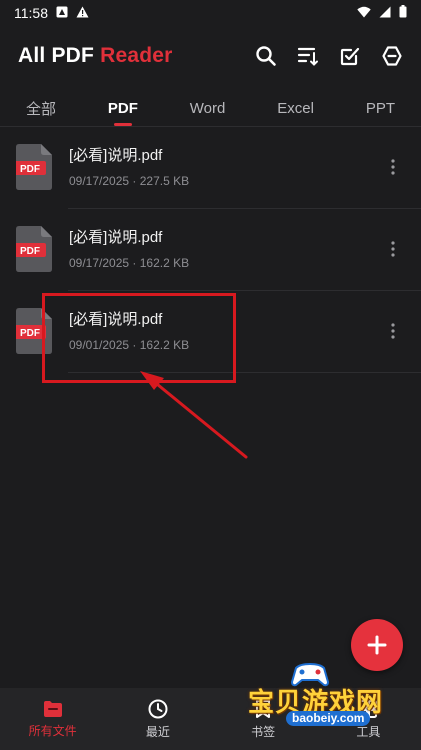 This screenshot has height=750, width=421. Describe the element at coordinates (157, 732) in the screenshot. I see `nav-label: 最近` at that location.